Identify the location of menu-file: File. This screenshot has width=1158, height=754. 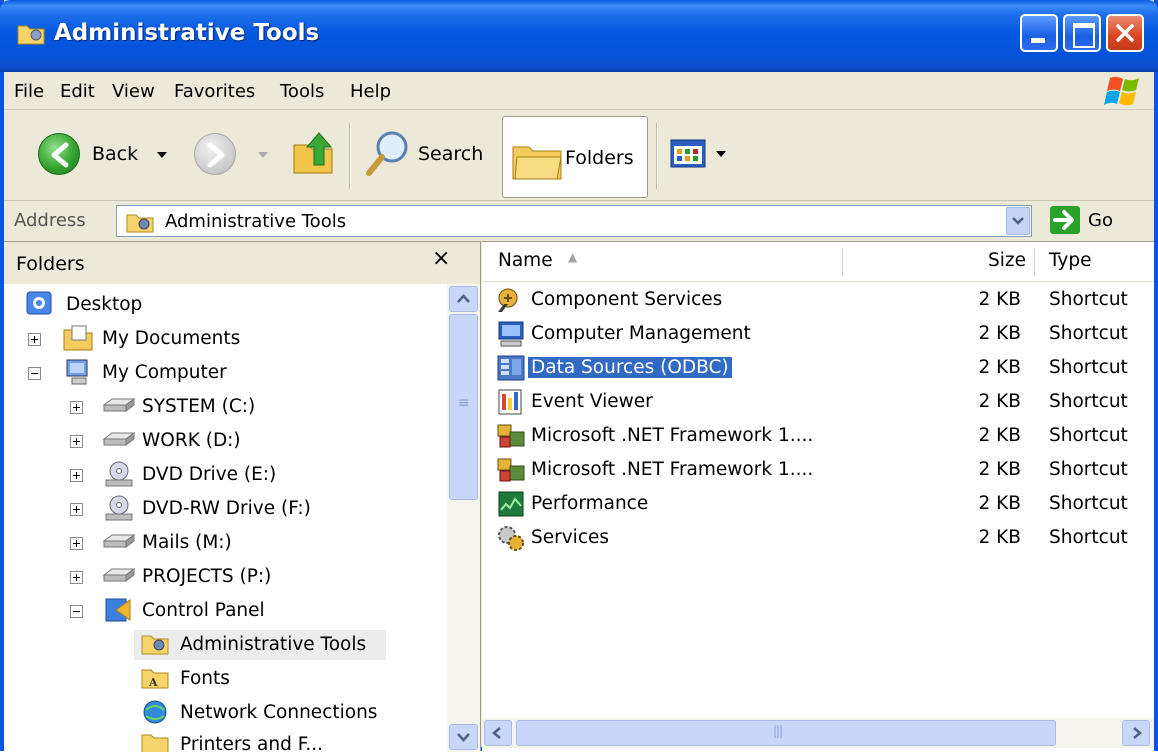
(29, 91).